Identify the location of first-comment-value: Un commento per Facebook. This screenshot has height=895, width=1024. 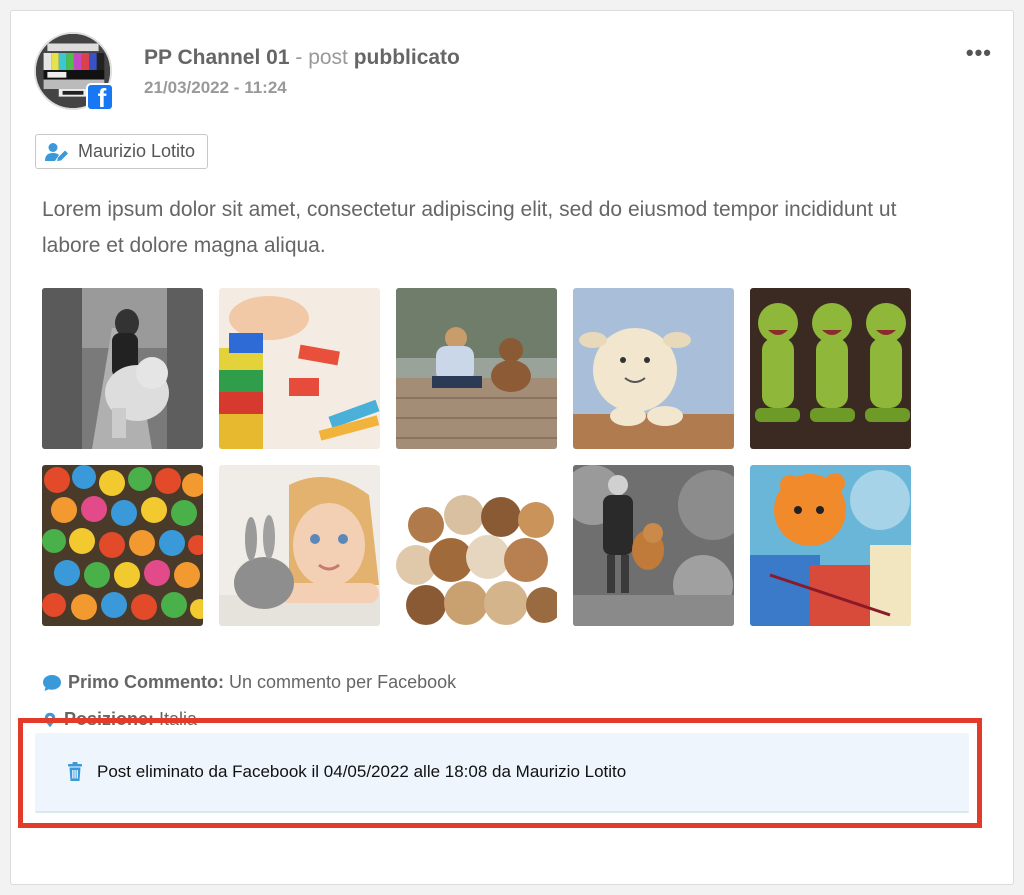
(340, 682).